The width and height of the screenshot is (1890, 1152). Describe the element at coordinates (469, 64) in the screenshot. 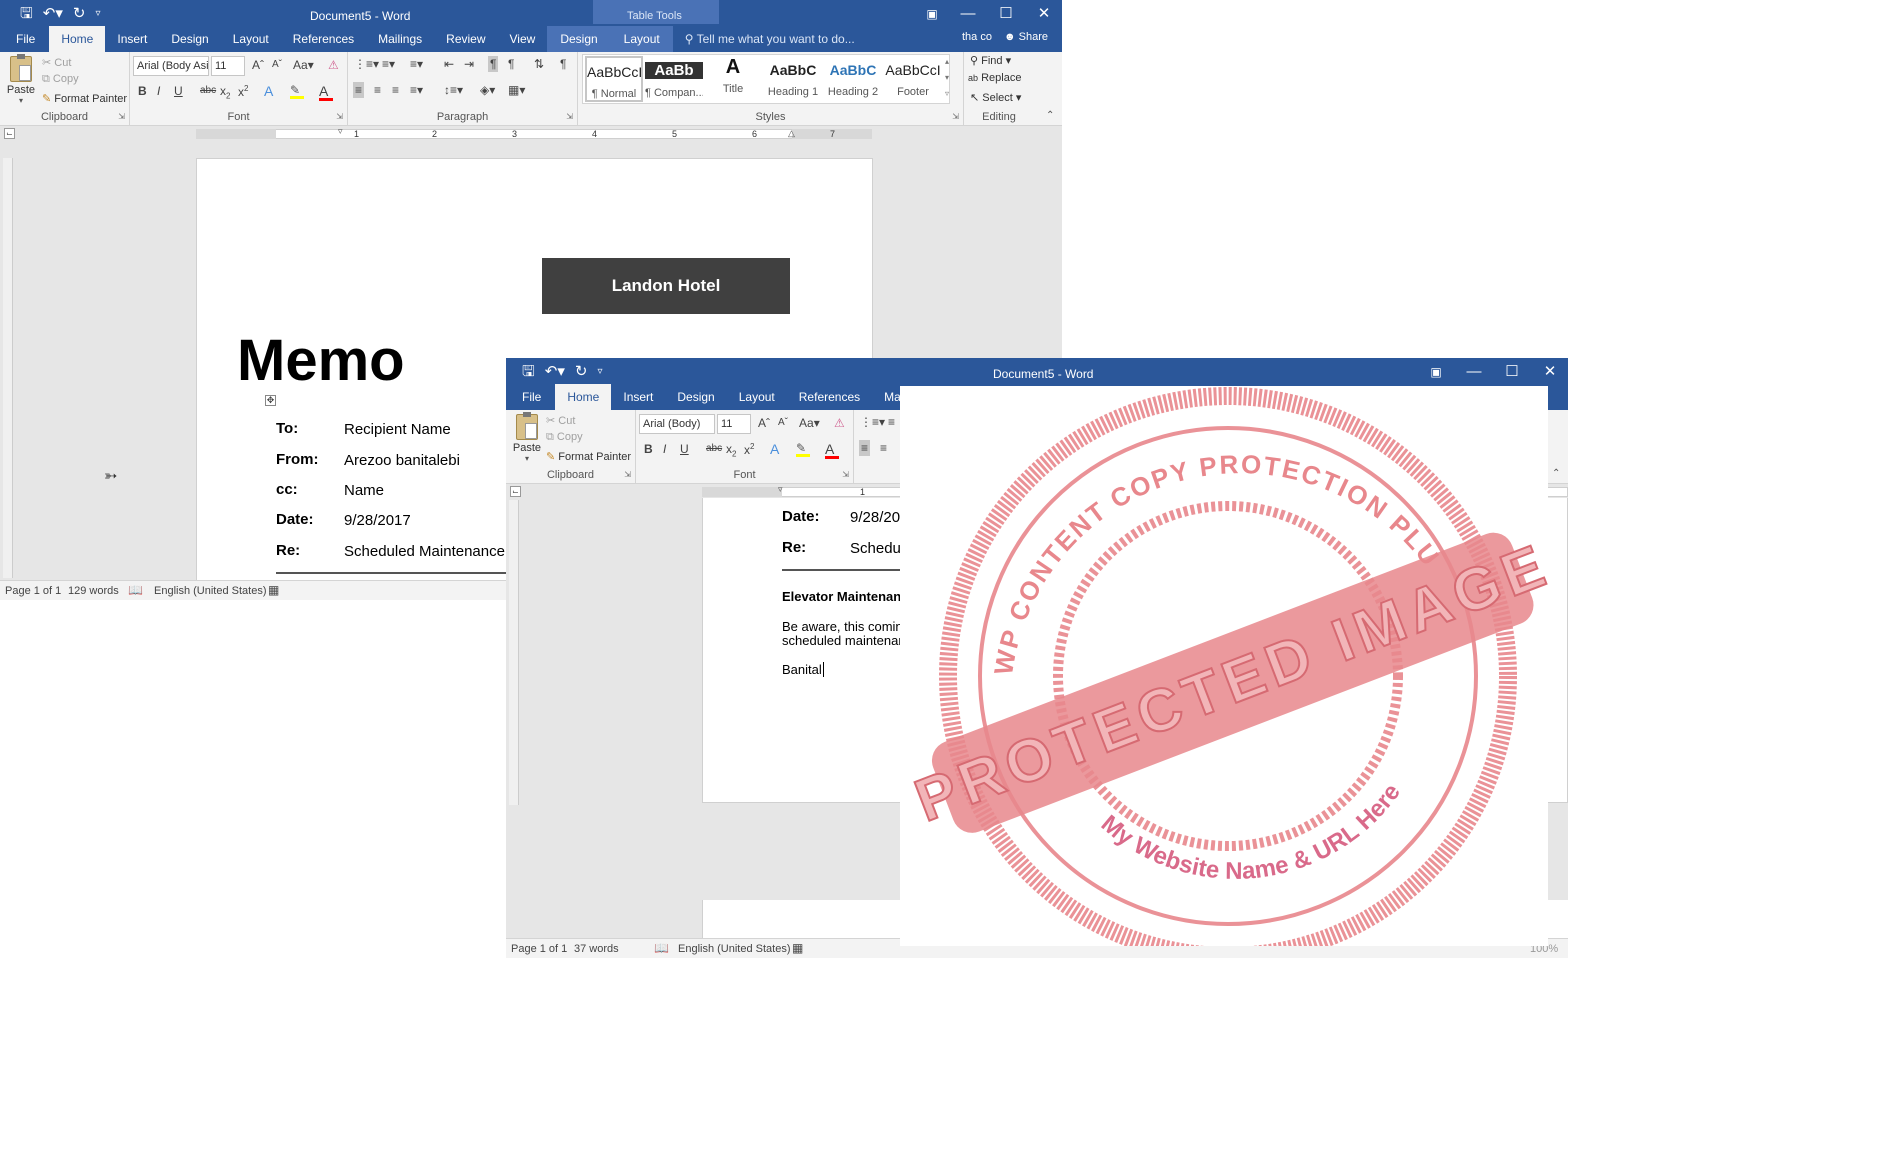

I see `increase-indent-icon: ⇥` at that location.